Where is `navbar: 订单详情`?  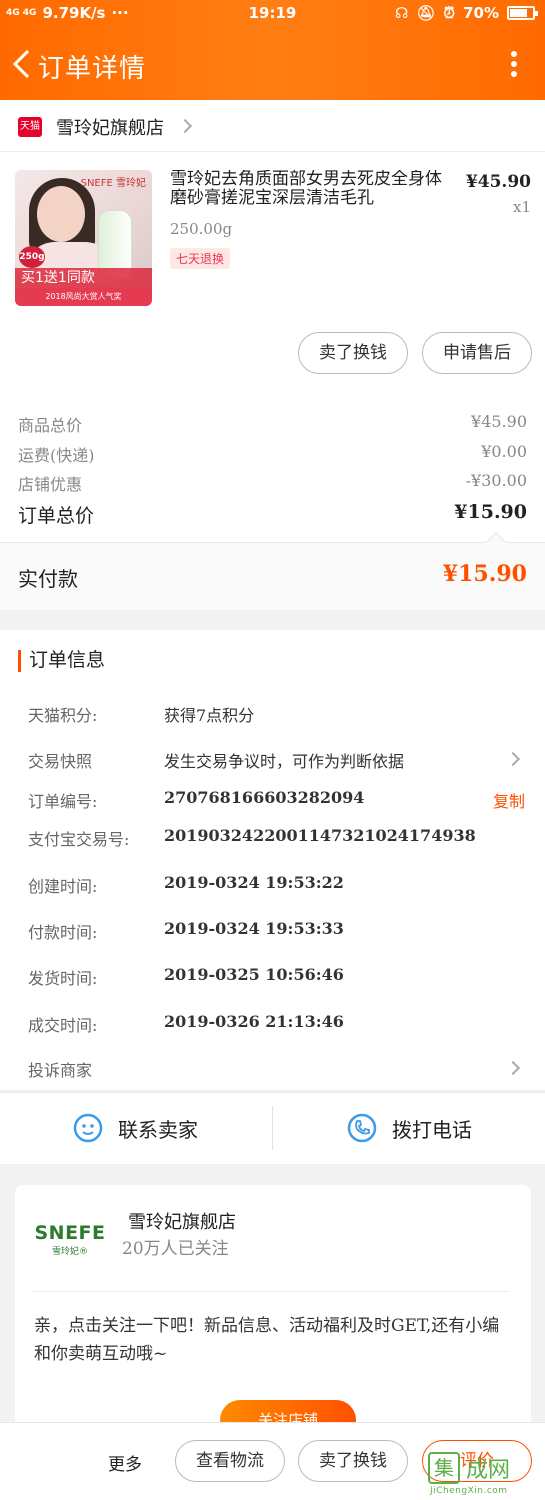
navbar: 订单详情 is located at coordinates (272, 64).